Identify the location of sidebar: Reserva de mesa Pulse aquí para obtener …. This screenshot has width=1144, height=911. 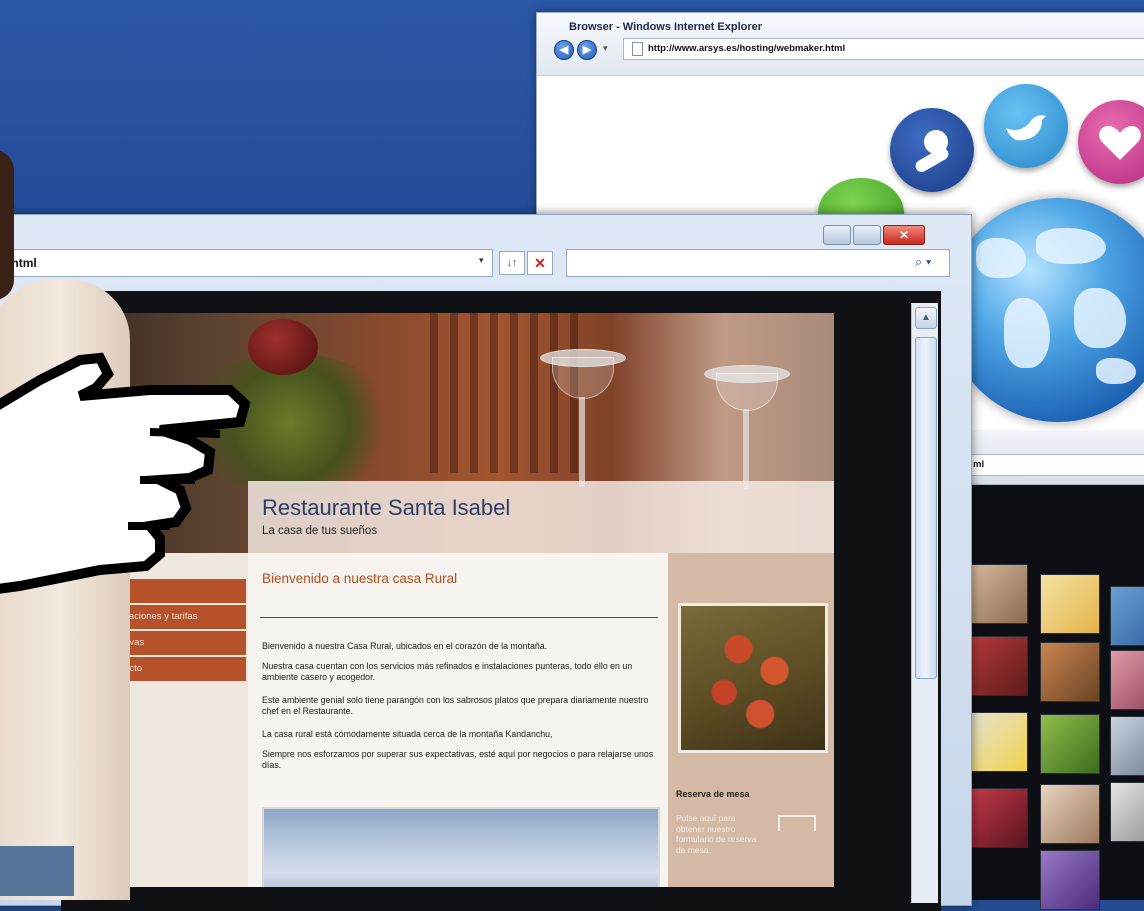
(751, 720).